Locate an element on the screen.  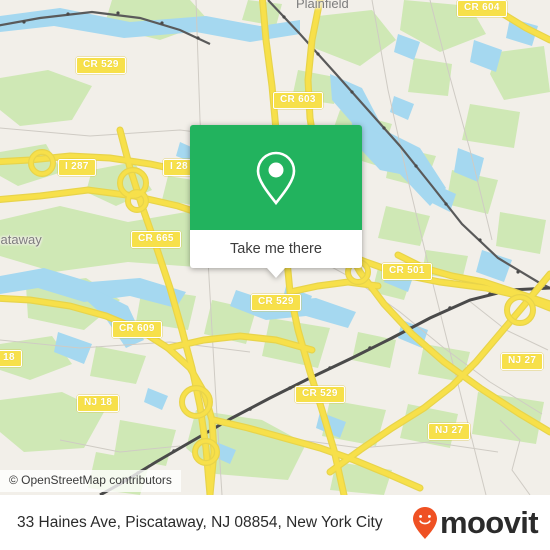
moovit-logo: moovit is located at coordinates (475, 522).